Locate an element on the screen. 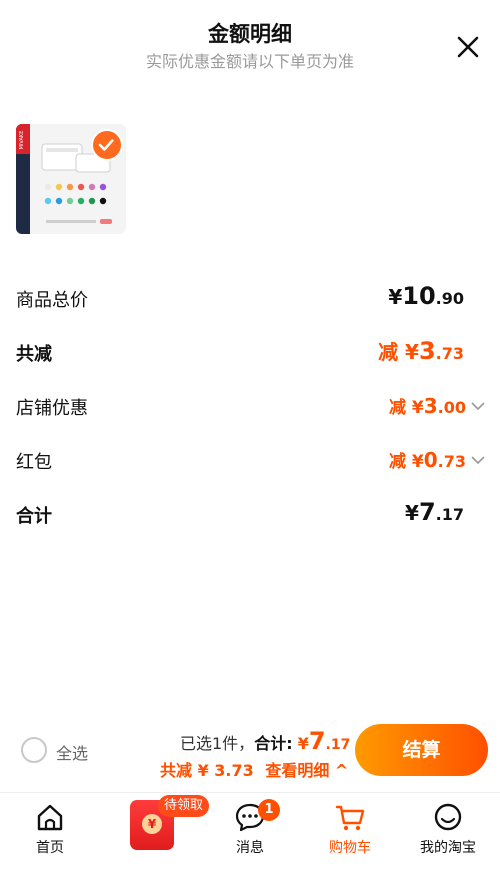 This screenshot has width=500, height=875. row-label: 合计 is located at coordinates (34, 516).